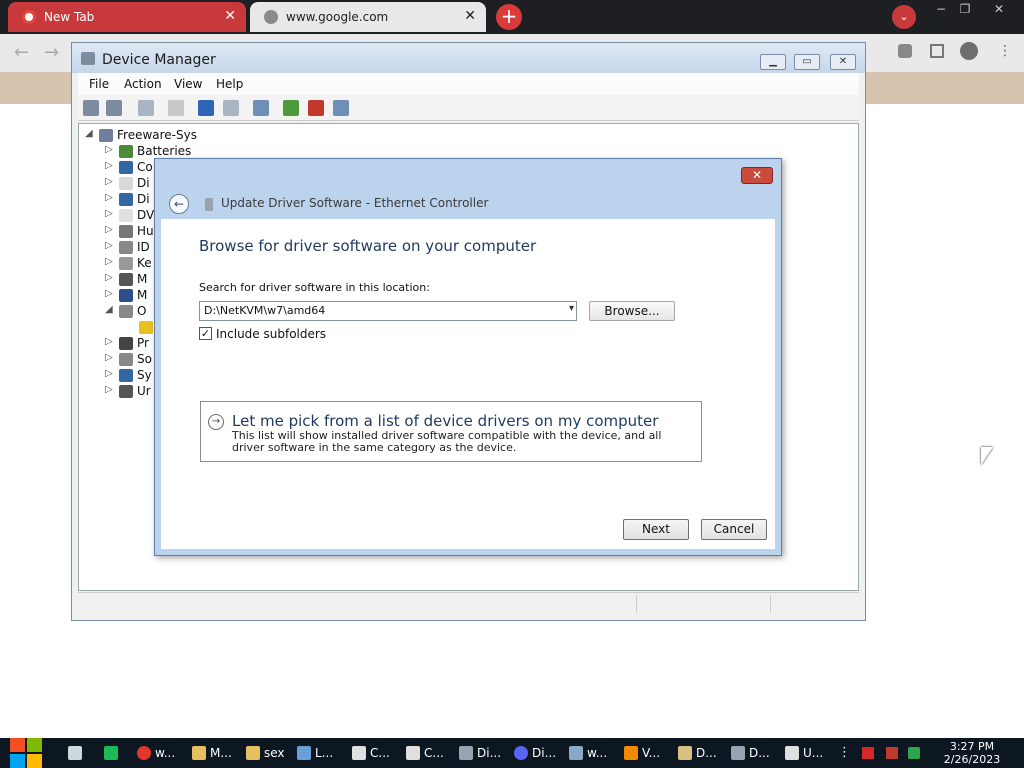  Describe the element at coordinates (468, 603) in the screenshot. I see `status-bar` at that location.